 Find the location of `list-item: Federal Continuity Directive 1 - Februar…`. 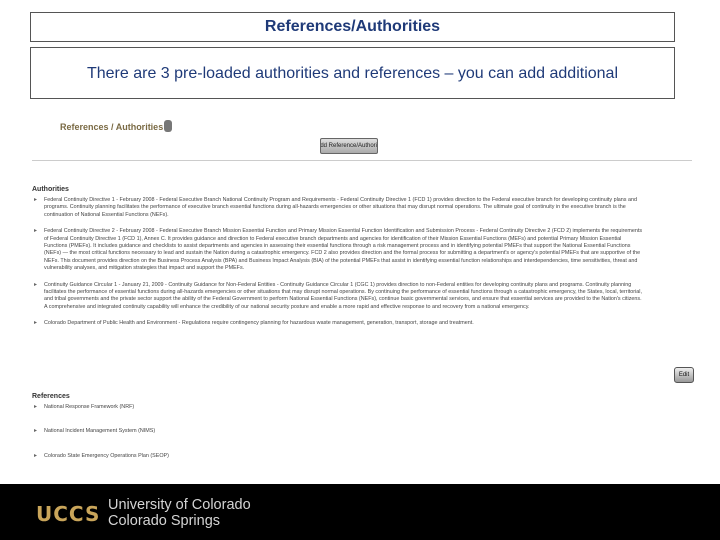

list-item: Federal Continuity Directive 1 - Februar… is located at coordinates (338, 208).